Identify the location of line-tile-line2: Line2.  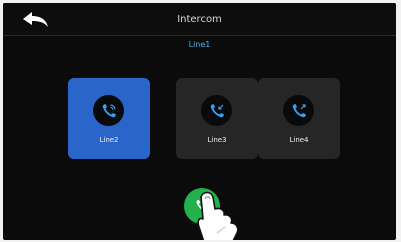
(109, 118).